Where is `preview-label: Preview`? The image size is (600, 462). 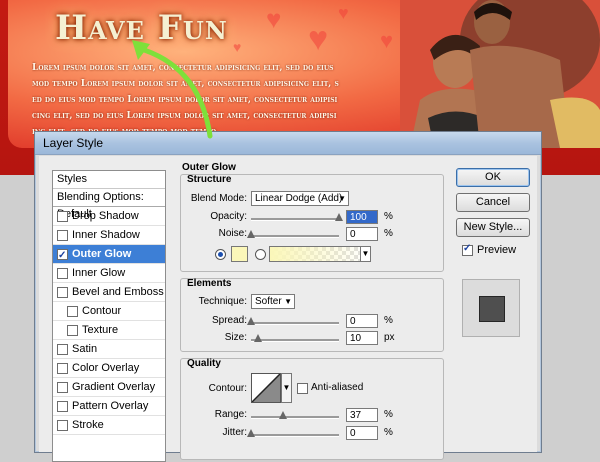 preview-label: Preview is located at coordinates (497, 250).